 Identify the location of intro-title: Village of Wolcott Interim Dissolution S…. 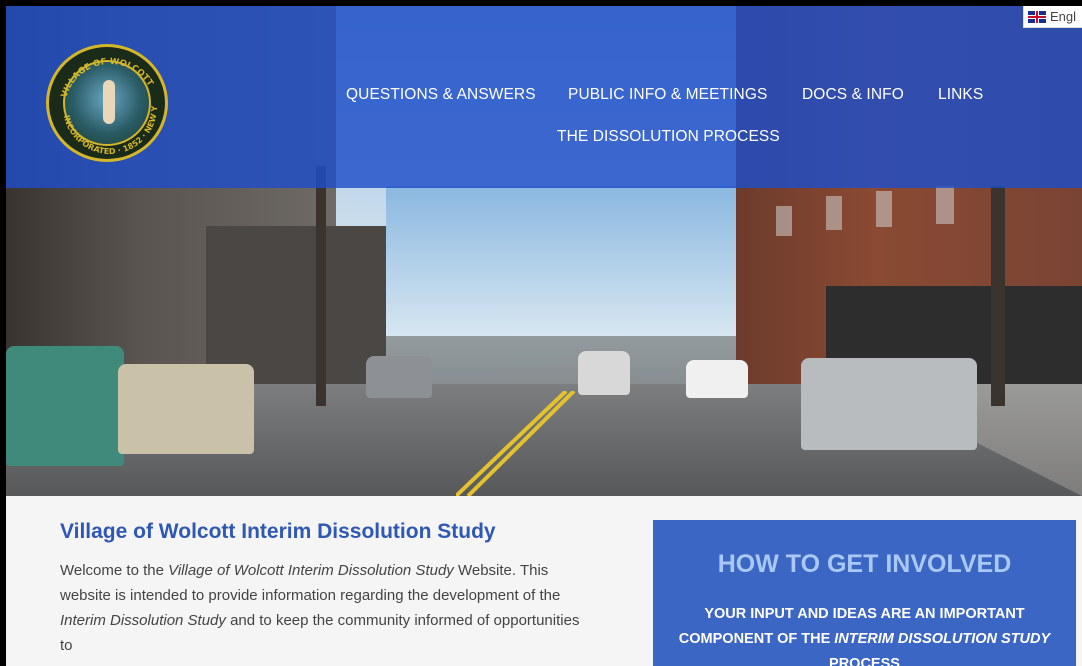
(278, 531).